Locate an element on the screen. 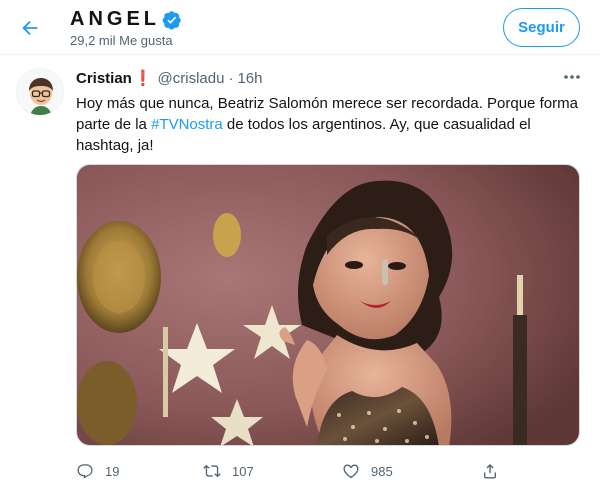 The height and width of the screenshot is (497, 600). back-button is located at coordinates (30, 28).